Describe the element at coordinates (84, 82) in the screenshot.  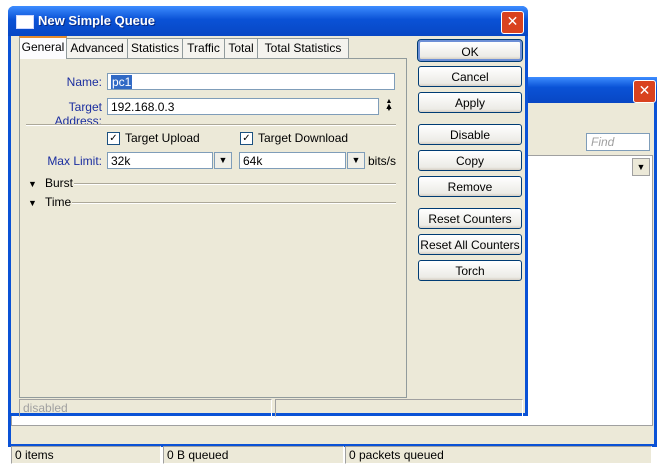
I see `name-label: Name:` at that location.